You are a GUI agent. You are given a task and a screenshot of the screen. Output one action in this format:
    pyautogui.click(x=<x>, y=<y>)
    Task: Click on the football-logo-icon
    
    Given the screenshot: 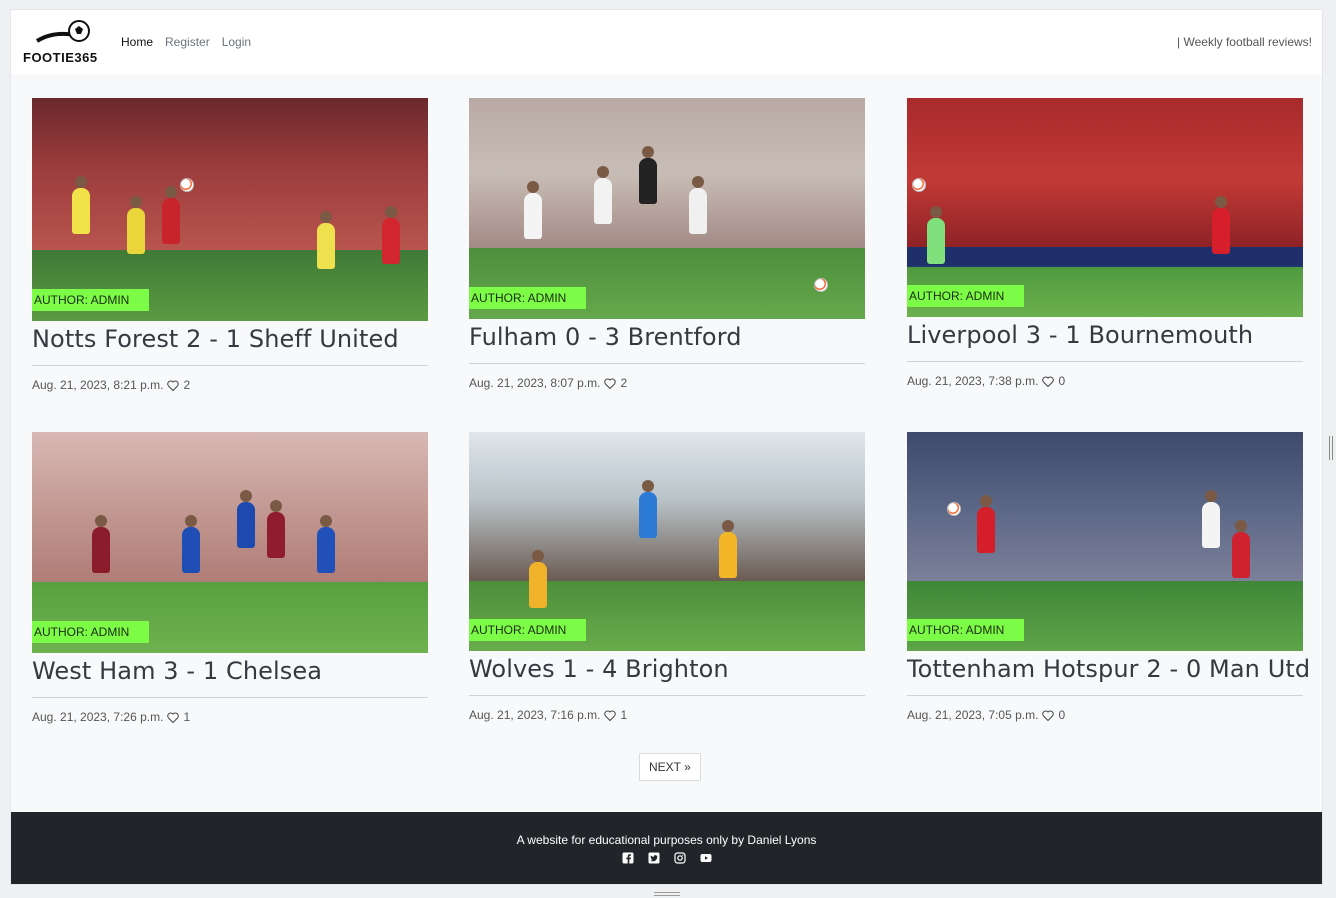 What is the action you would take?
    pyautogui.click(x=62, y=31)
    